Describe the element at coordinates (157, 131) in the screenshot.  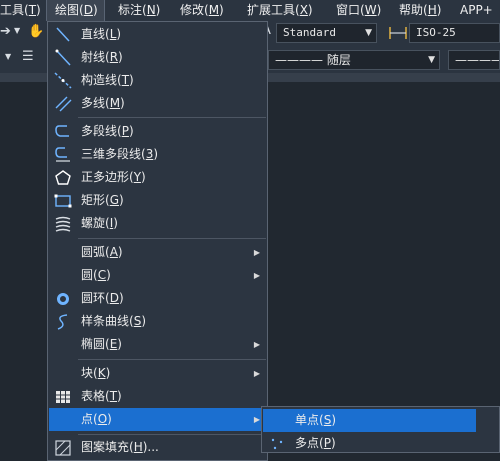
I see `menu-item-polyline: 多段线(P)` at that location.